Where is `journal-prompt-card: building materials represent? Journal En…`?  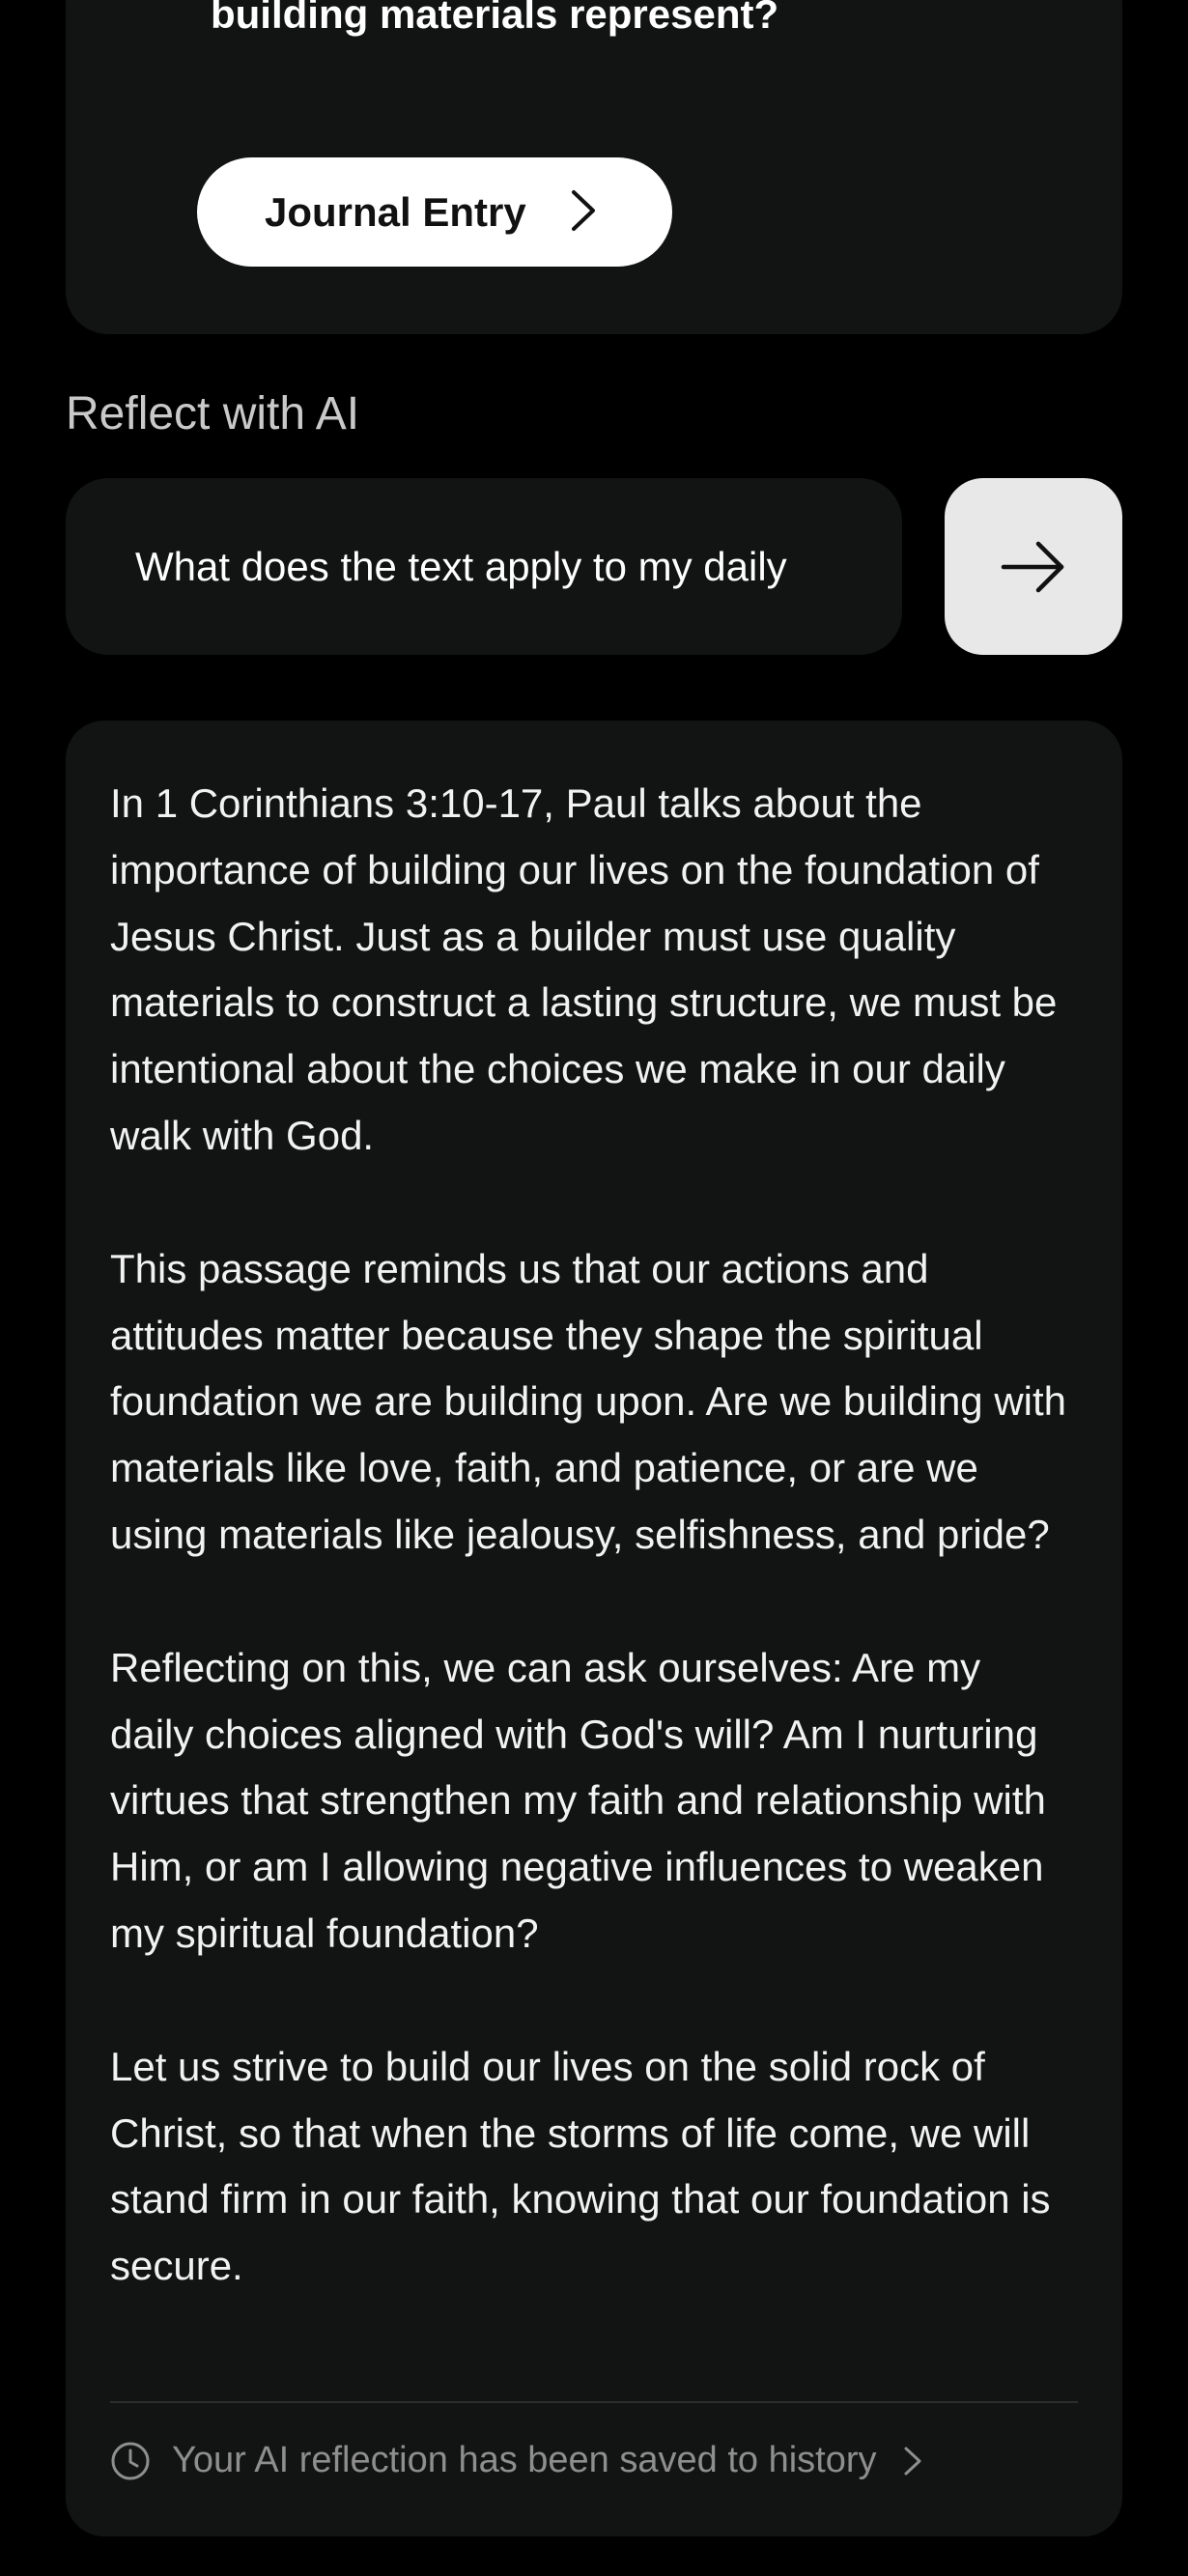
journal-prompt-card: building materials represent? Journal En… is located at coordinates (594, 167).